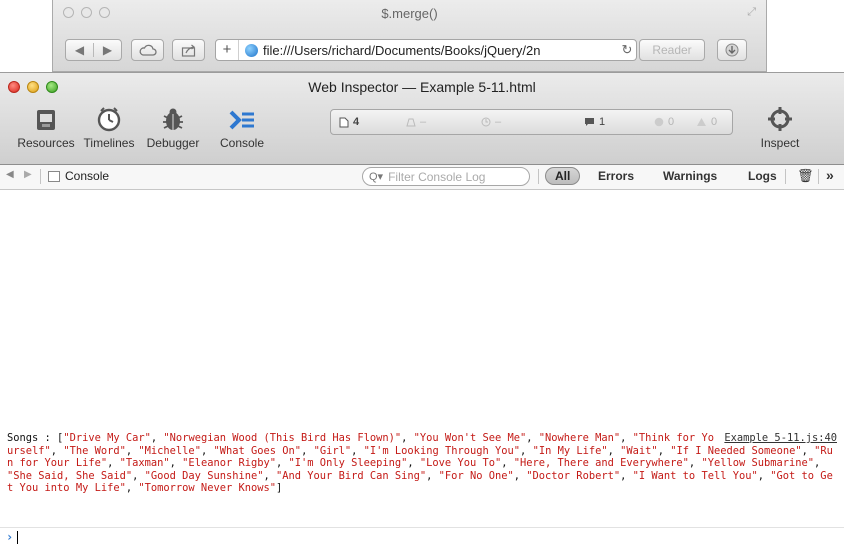  I want to click on activity-viewer: 4 – – 1 0 0, so click(531, 122).